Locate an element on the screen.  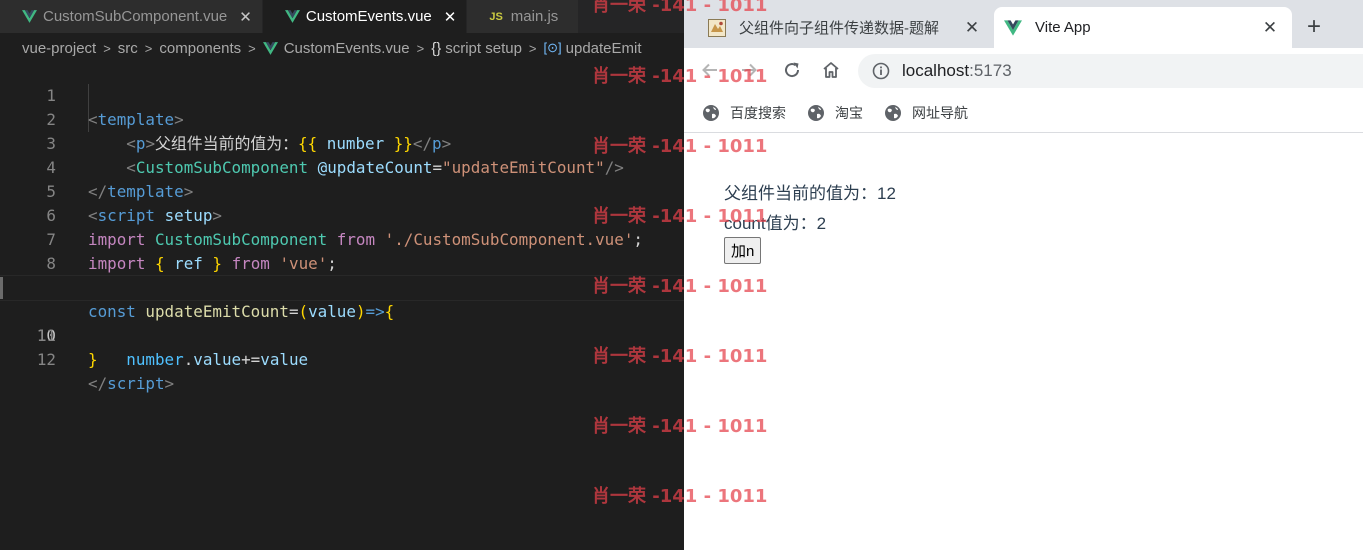
bookmark-label: 淘宝 is located at coordinates (849, 112).